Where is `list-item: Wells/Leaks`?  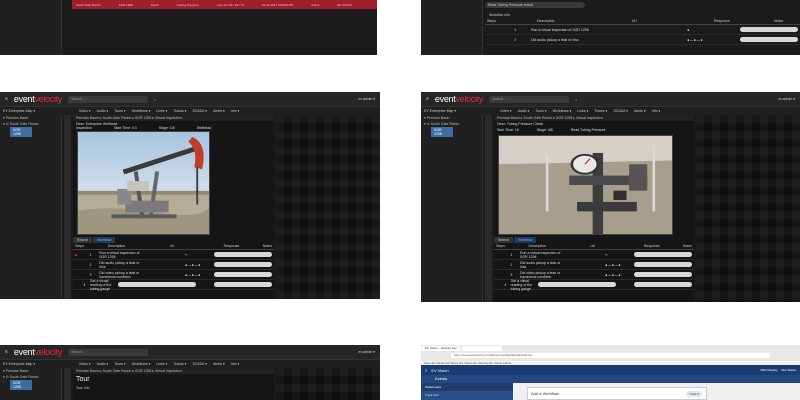 list-item: Wells/Leaks is located at coordinates (467, 387).